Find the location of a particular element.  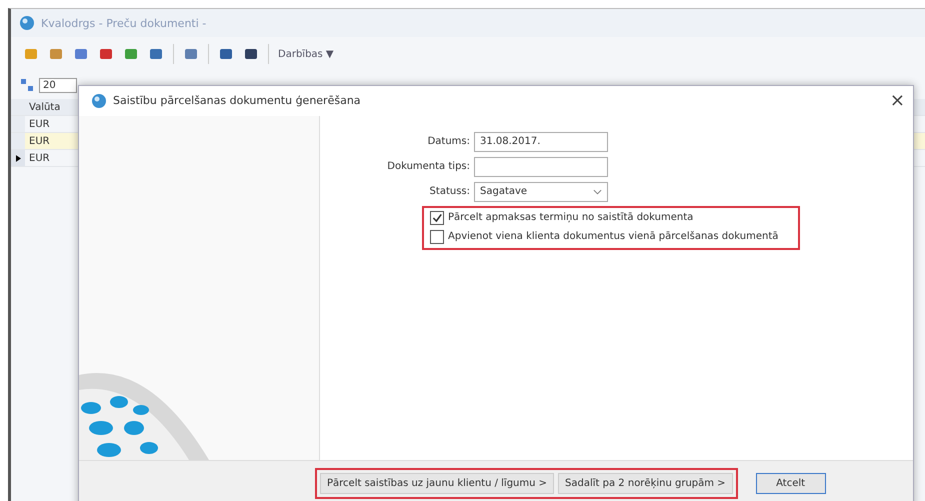

checkbox-label: Apvienot viena klienta dokumentus vienā pārcelšanas dokumentā is located at coordinates (613, 236).